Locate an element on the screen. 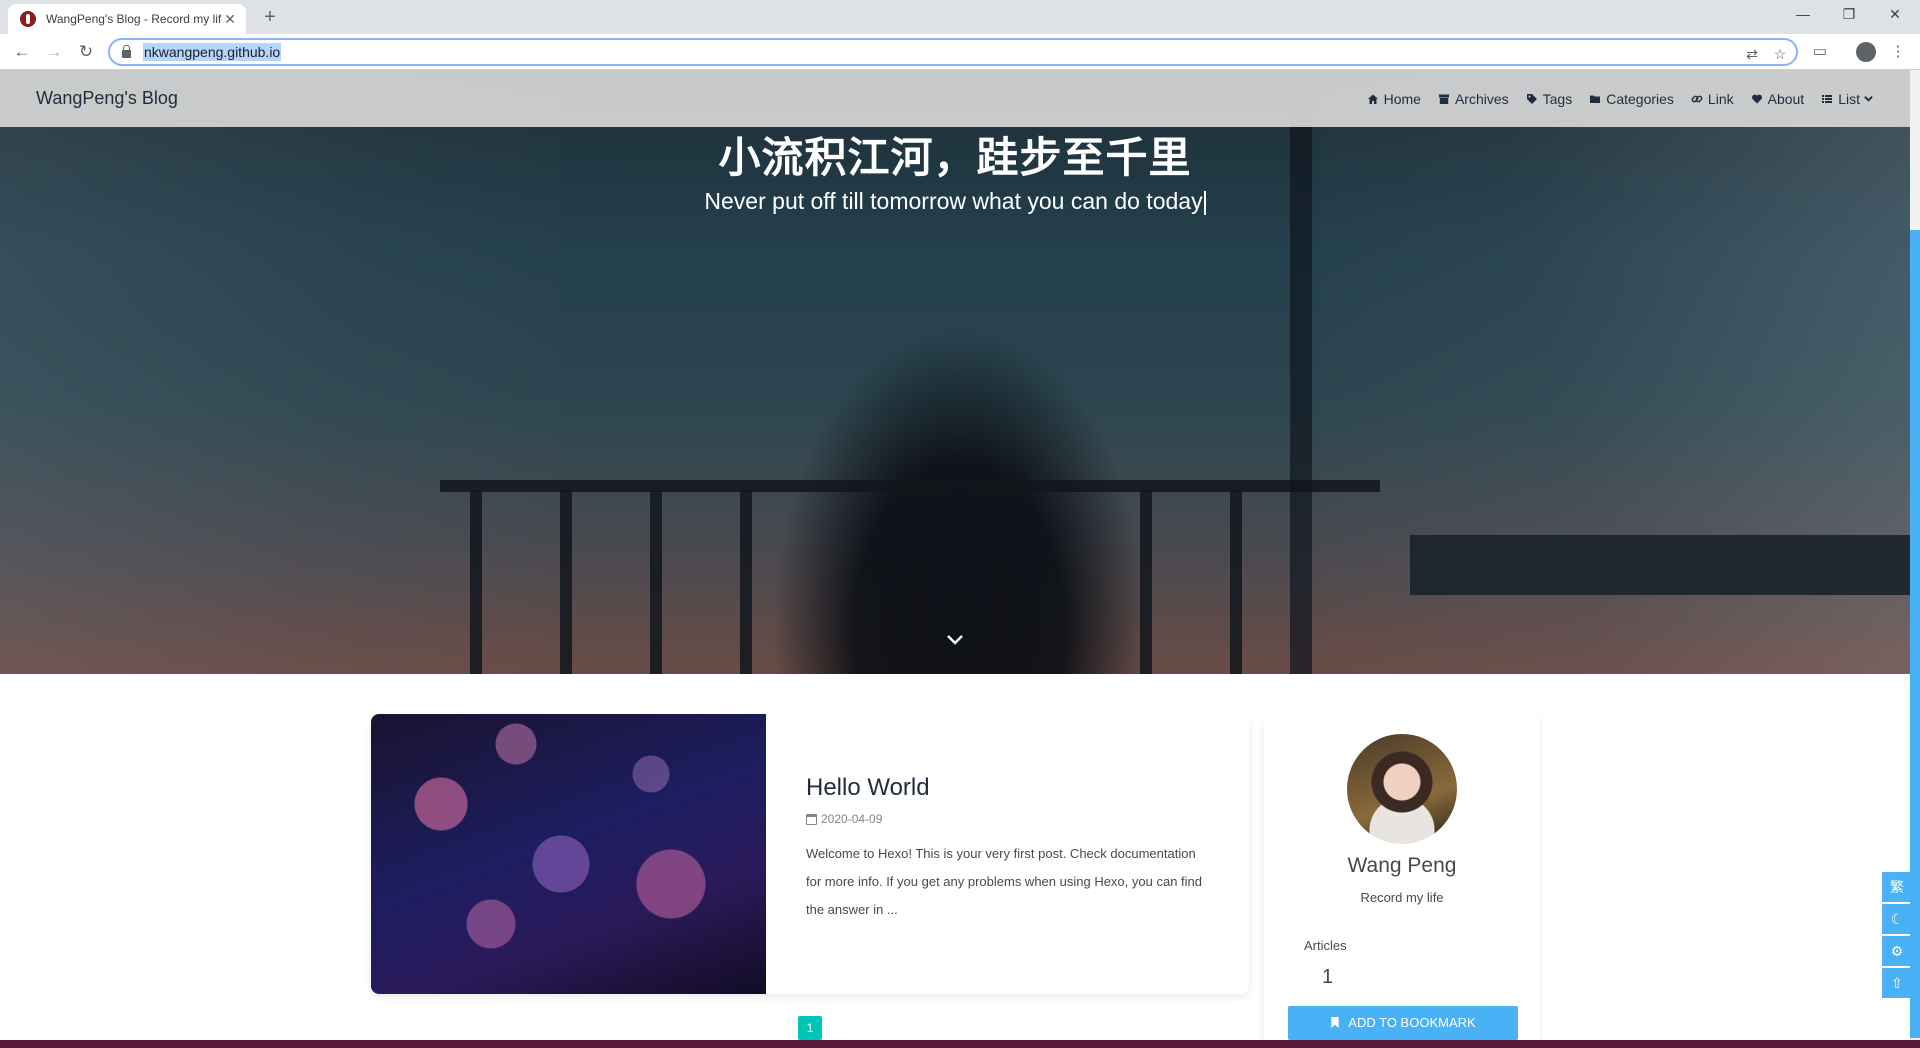 Image resolution: width=1920 pixels, height=1048 pixels. tags-icon is located at coordinates (1531, 98).